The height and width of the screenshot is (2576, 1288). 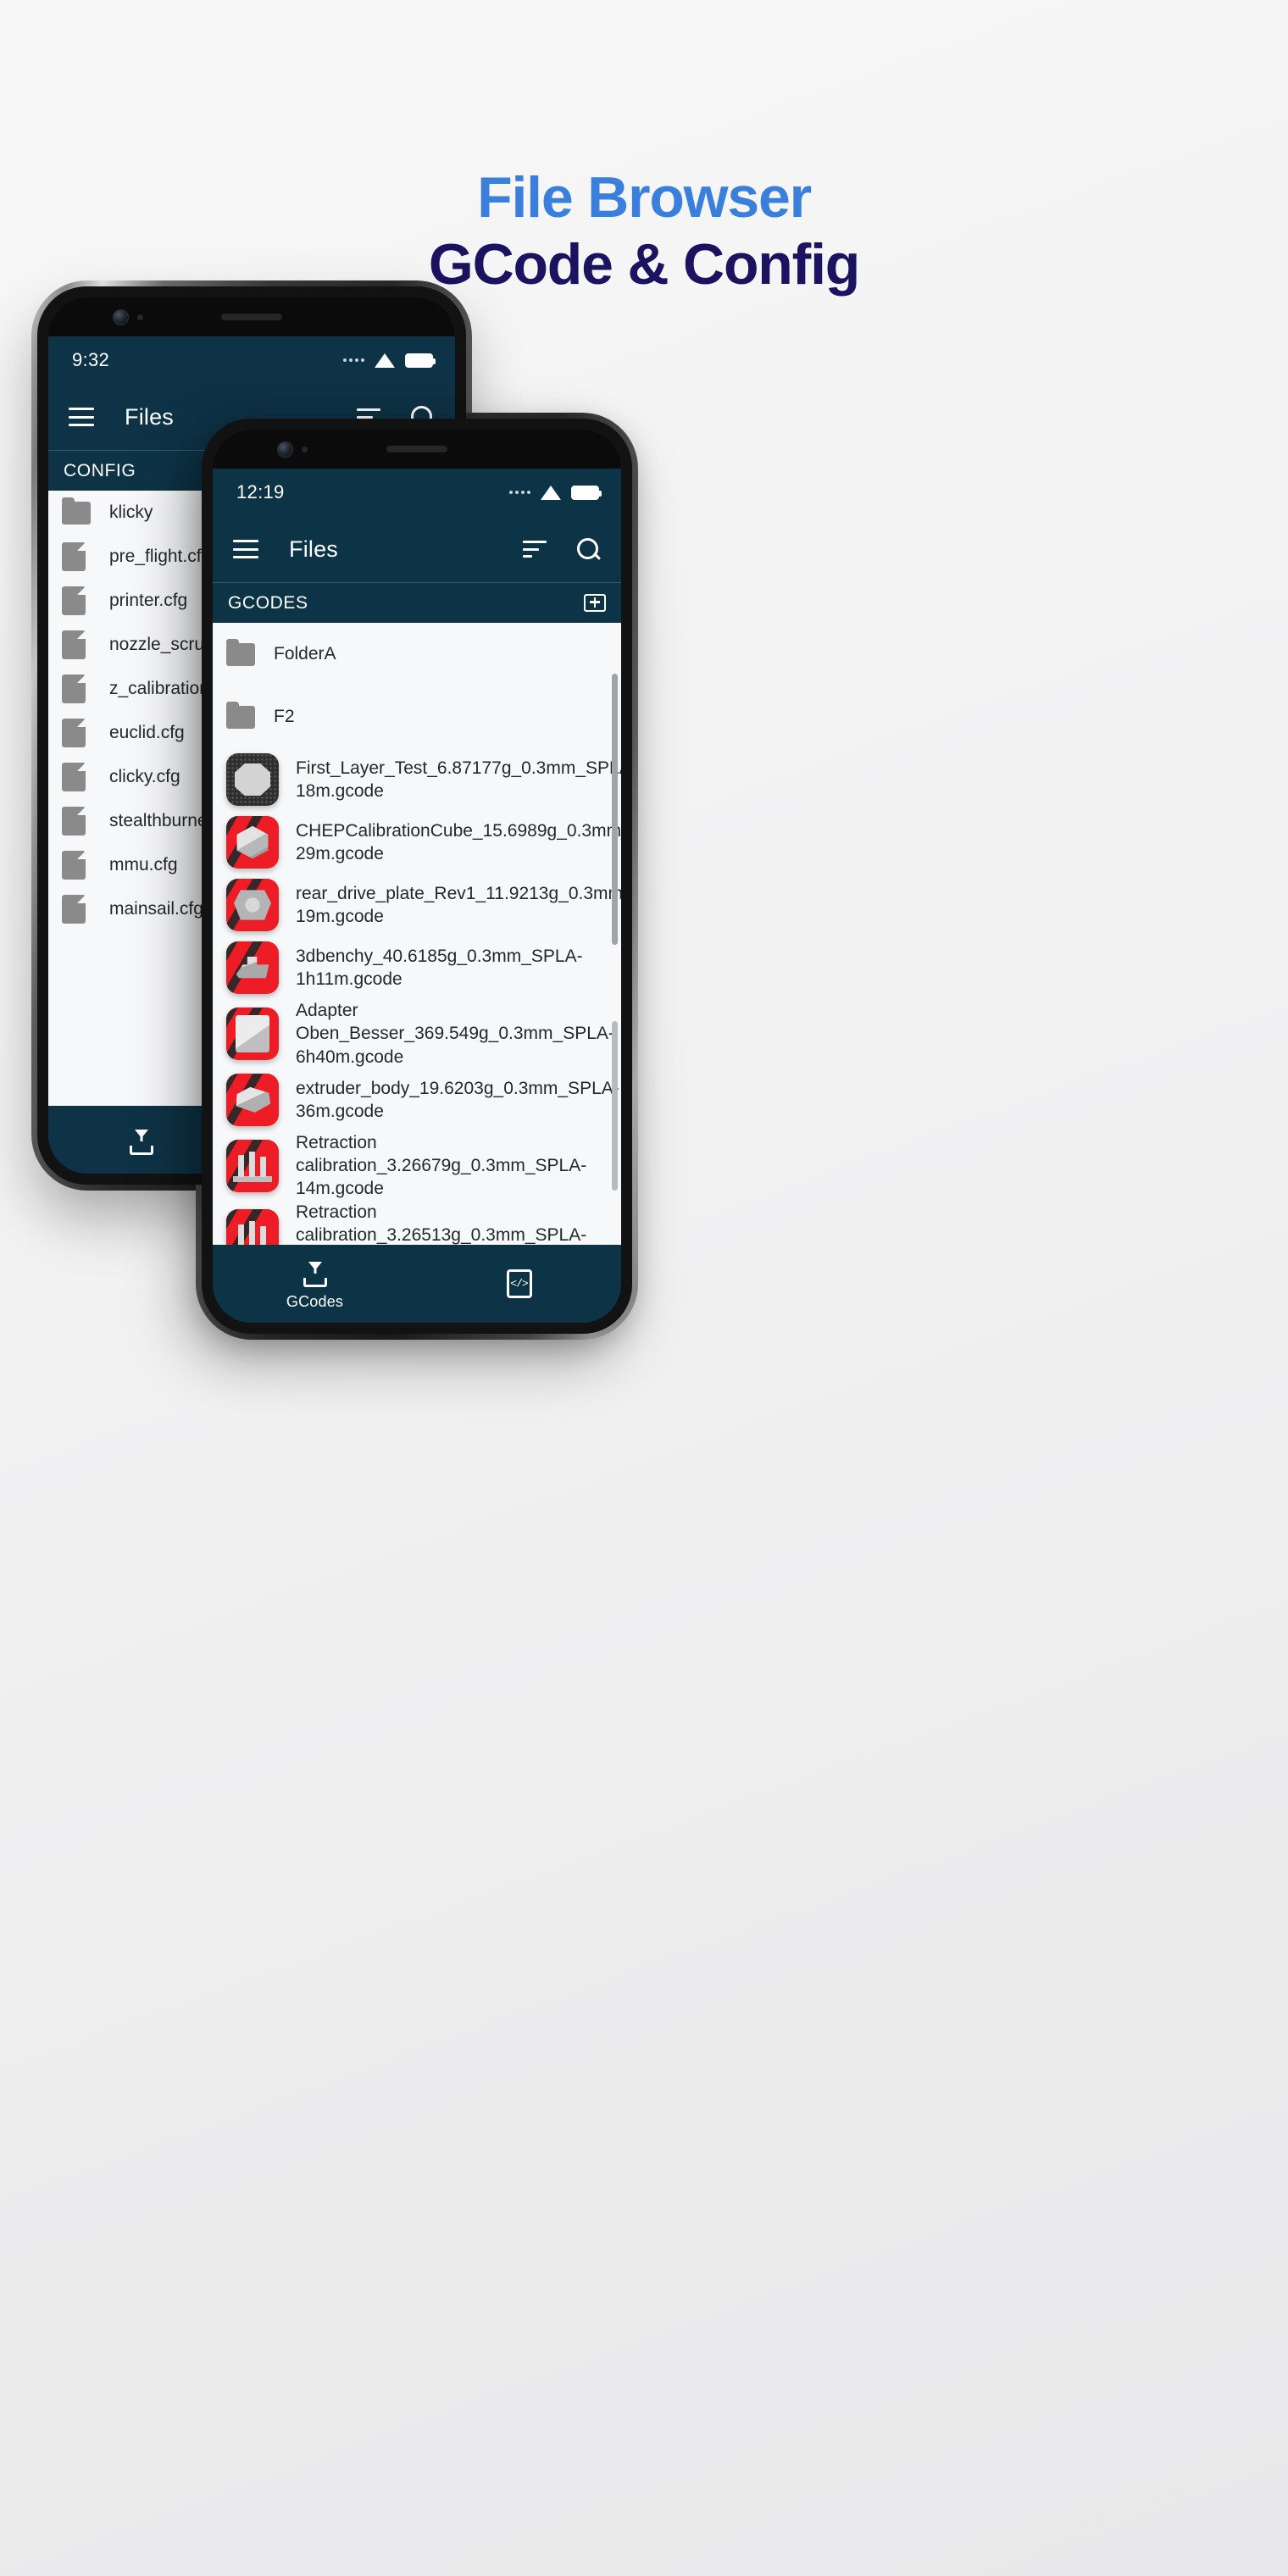 What do you see at coordinates (644, 264) in the screenshot?
I see `headline-line-2: GCode & Config` at bounding box center [644, 264].